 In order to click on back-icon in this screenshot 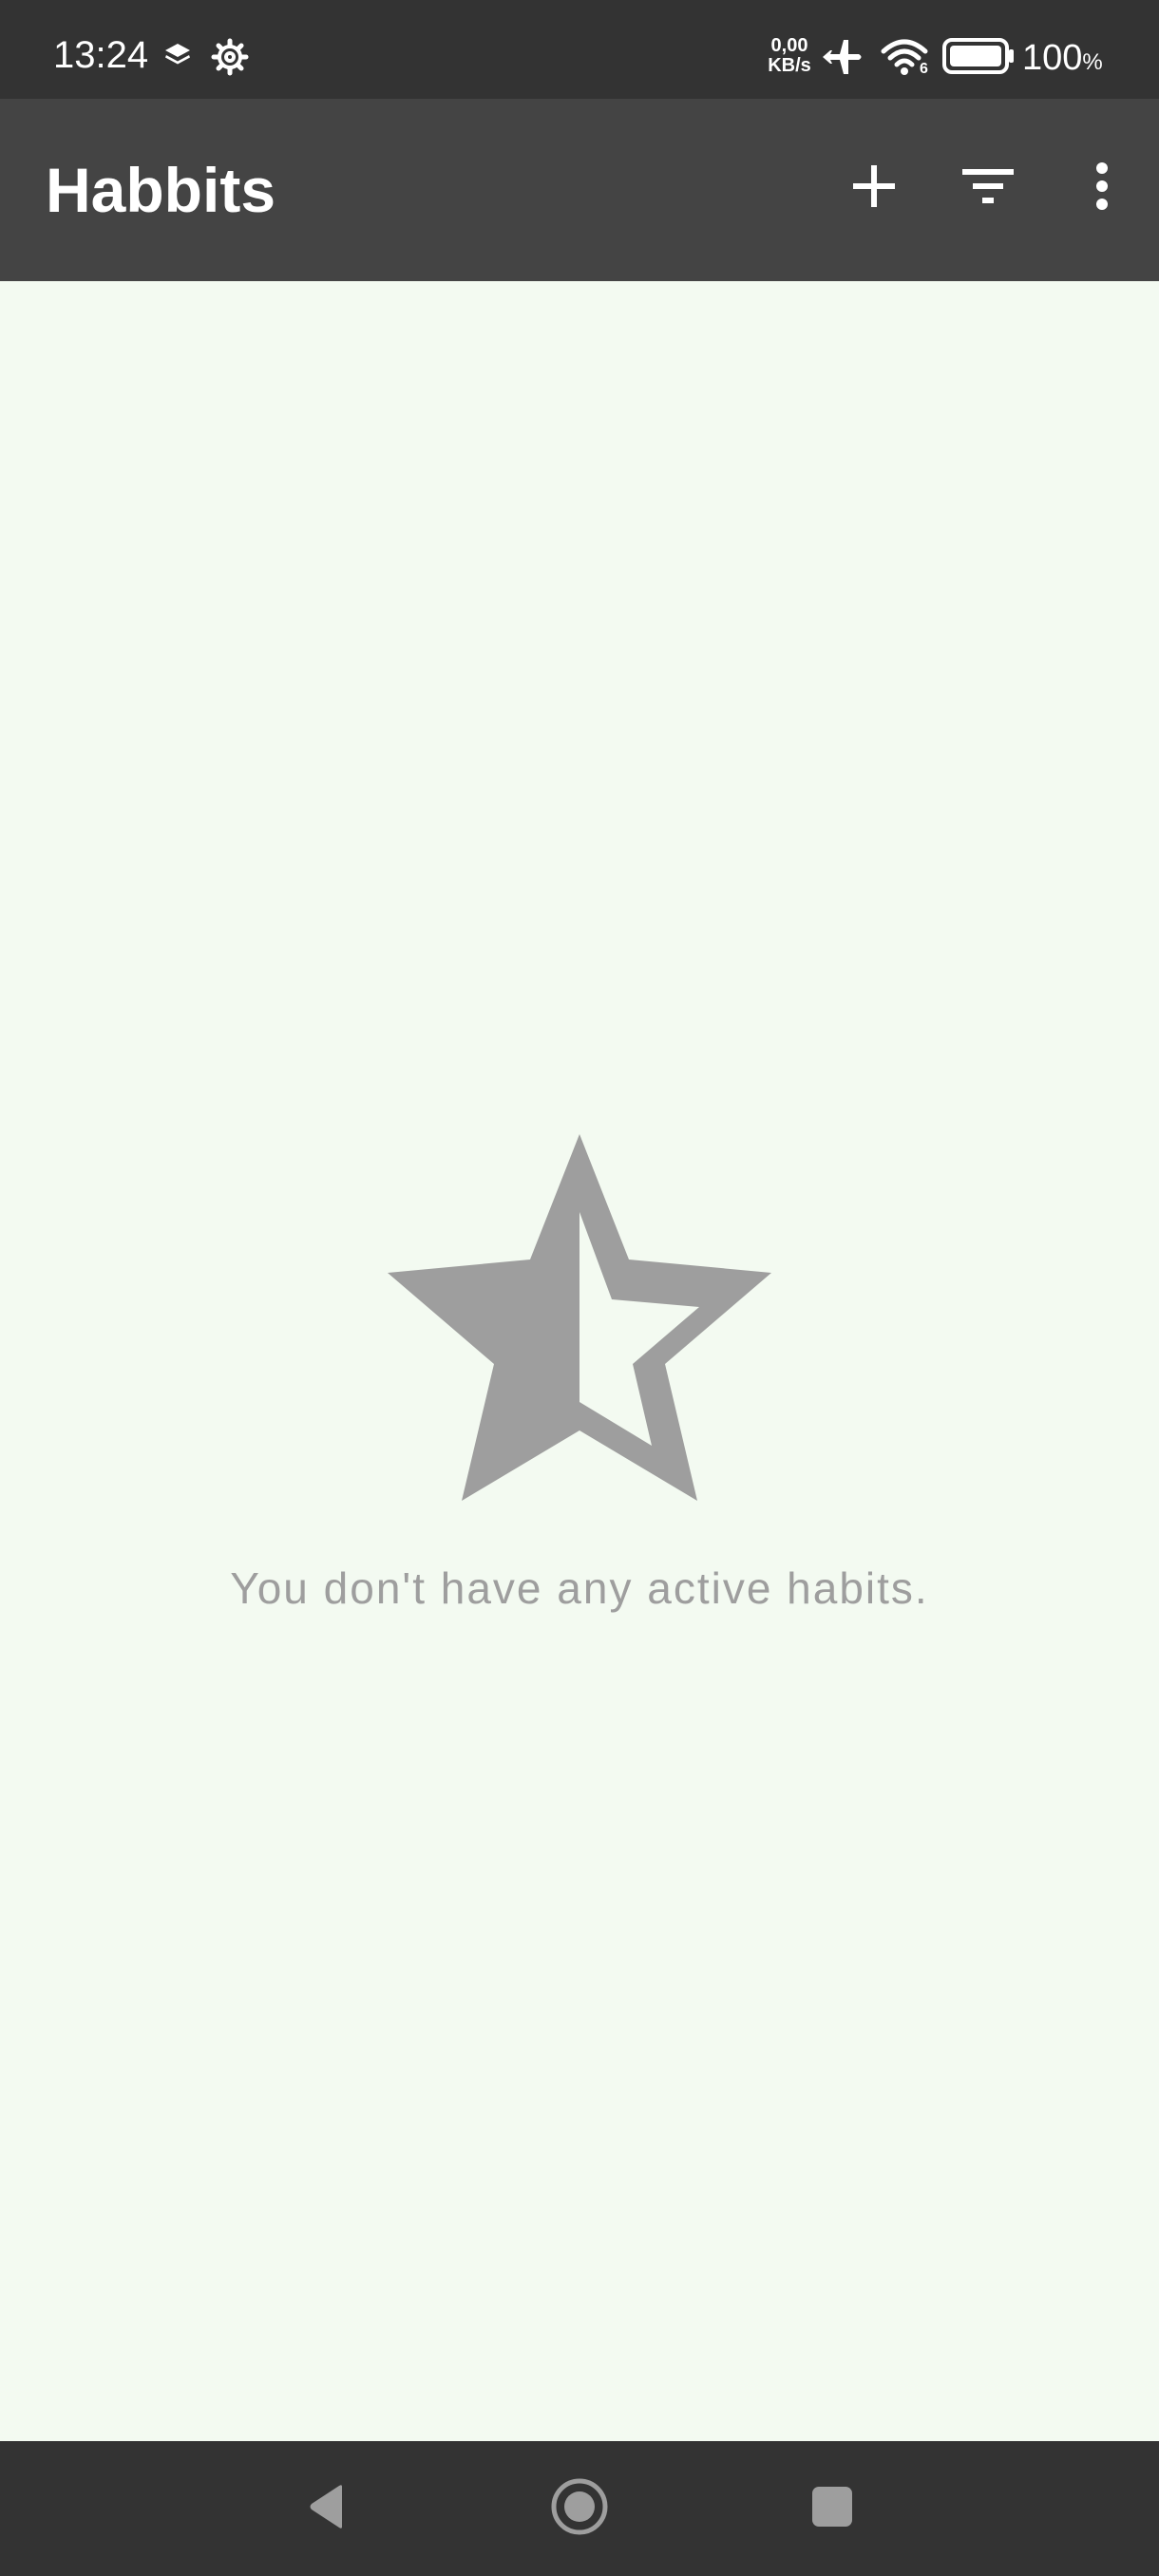, I will do `click(327, 2509)`.